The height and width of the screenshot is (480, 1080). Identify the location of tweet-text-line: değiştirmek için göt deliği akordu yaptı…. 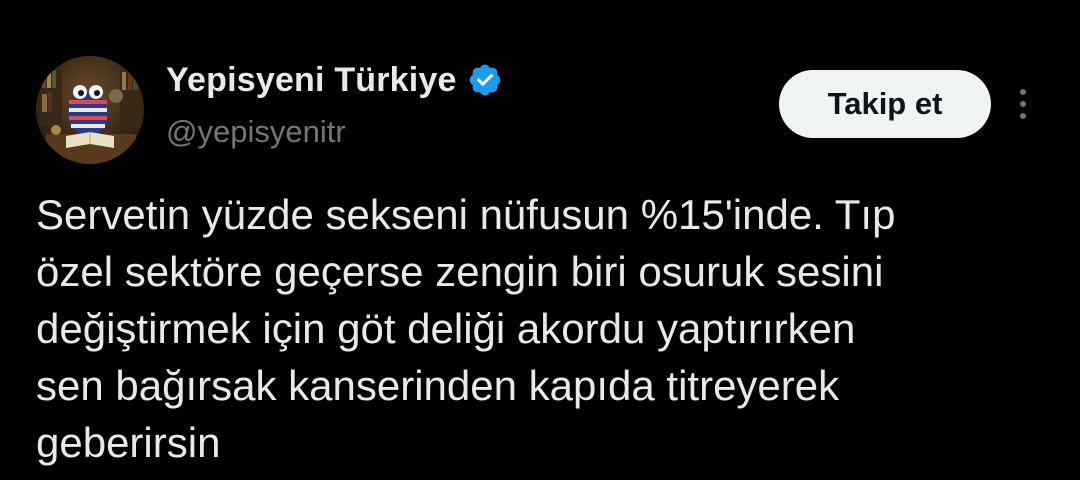
(446, 328).